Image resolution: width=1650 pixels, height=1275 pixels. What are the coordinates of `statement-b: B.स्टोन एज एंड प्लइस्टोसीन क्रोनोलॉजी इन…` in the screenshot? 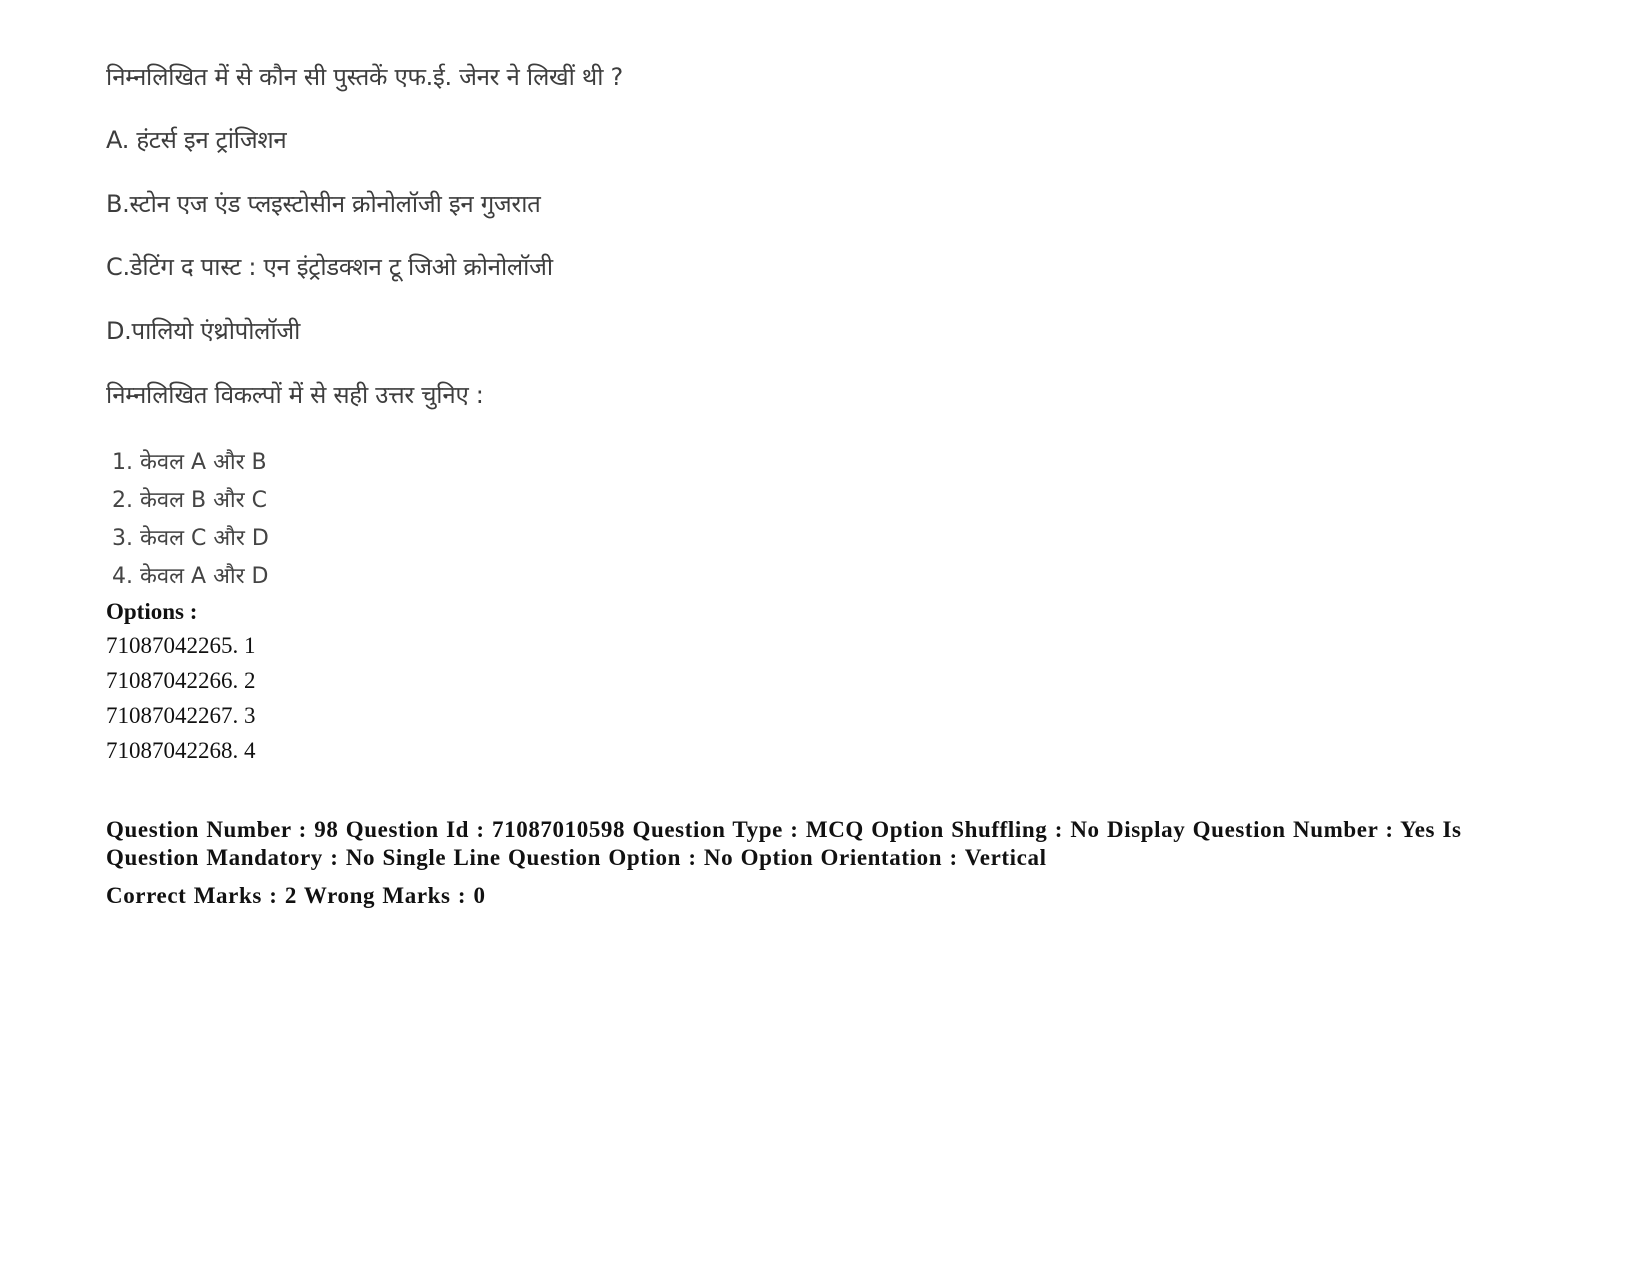 It's located at (323, 204).